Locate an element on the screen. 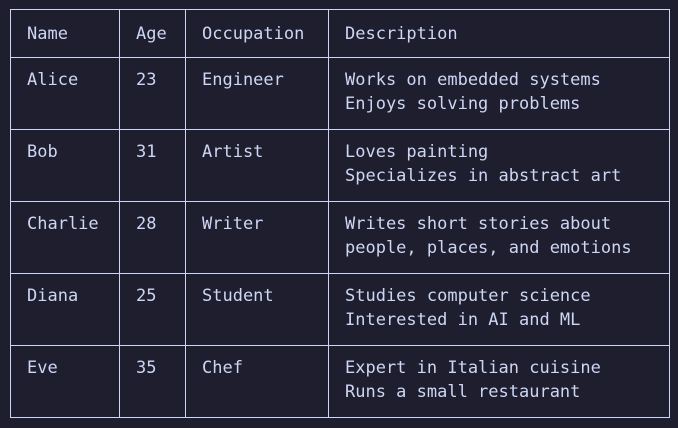 The image size is (678, 428). description-line: Expert in Italian cuisine is located at coordinates (473, 368).